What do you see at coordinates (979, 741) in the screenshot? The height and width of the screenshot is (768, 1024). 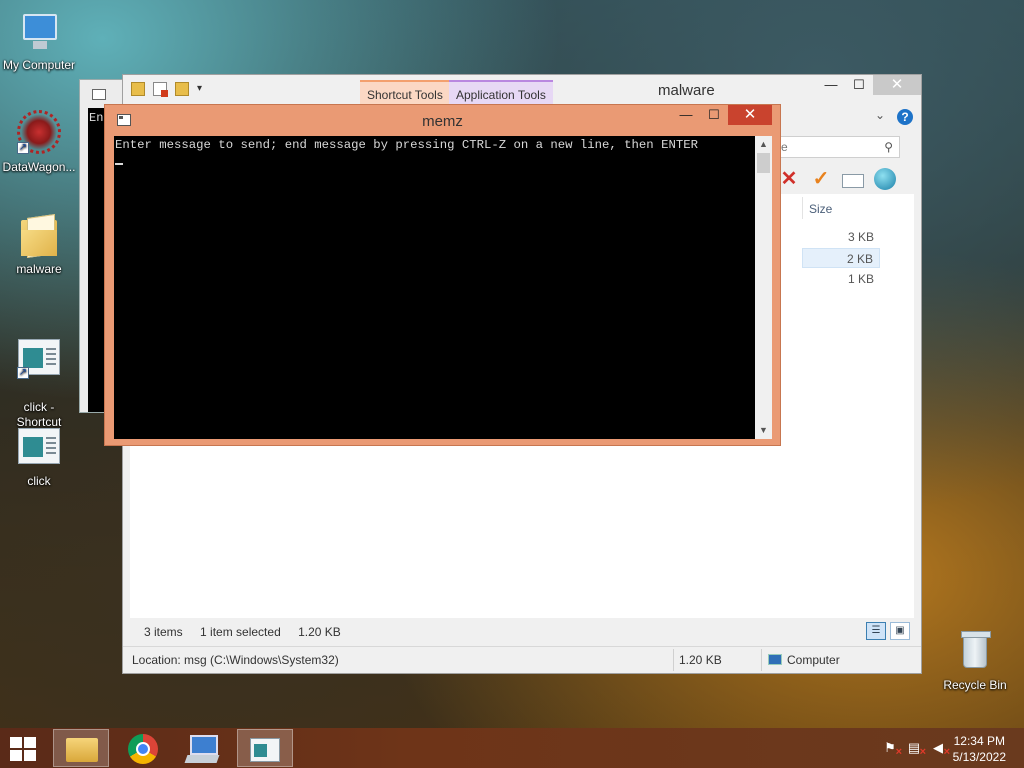 I see `clock-time: 12:34 PM` at bounding box center [979, 741].